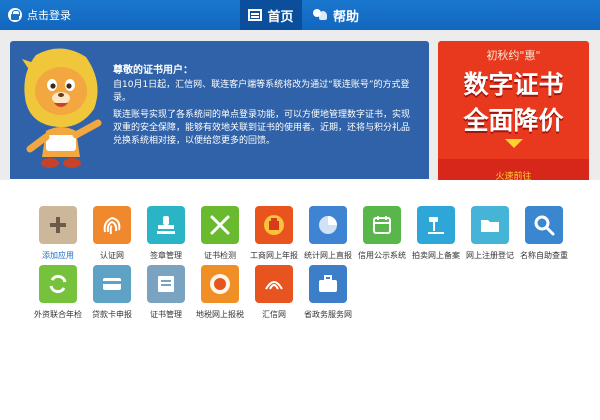  What do you see at coordinates (436, 255) in the screenshot?
I see `app-label: 拍卖网上备案` at bounding box center [436, 255].